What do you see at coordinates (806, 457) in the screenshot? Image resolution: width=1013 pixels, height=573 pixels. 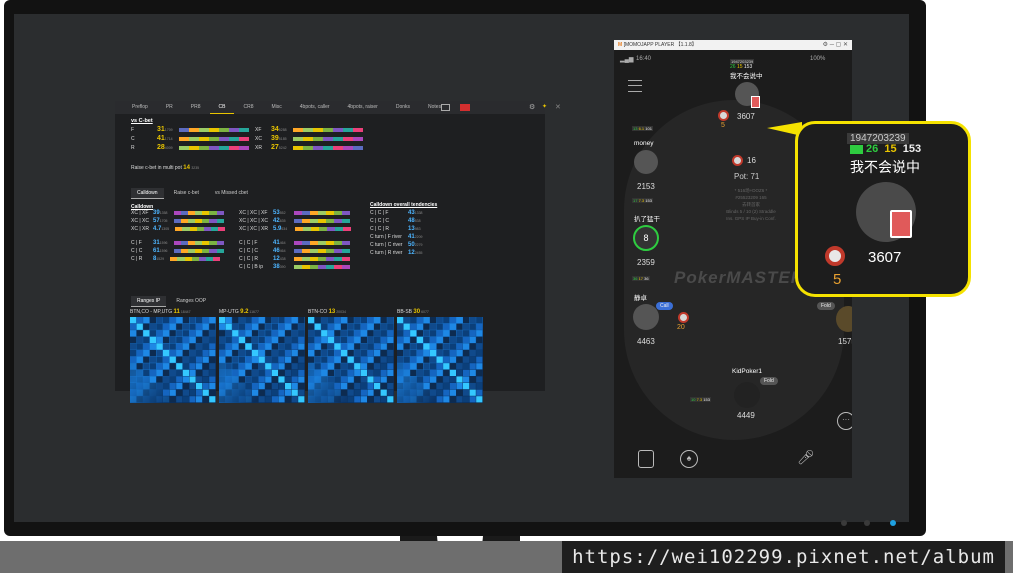 I see `microphone-icon: 🎤︎` at bounding box center [806, 457].